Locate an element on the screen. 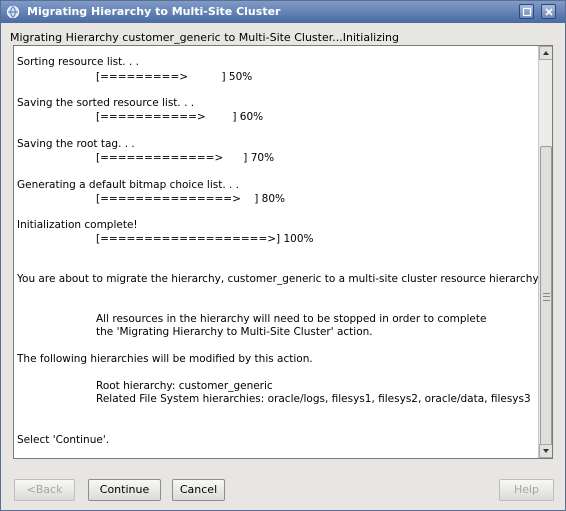 Image resolution: width=566 pixels, height=511 pixels. help-button: Help is located at coordinates (526, 490).